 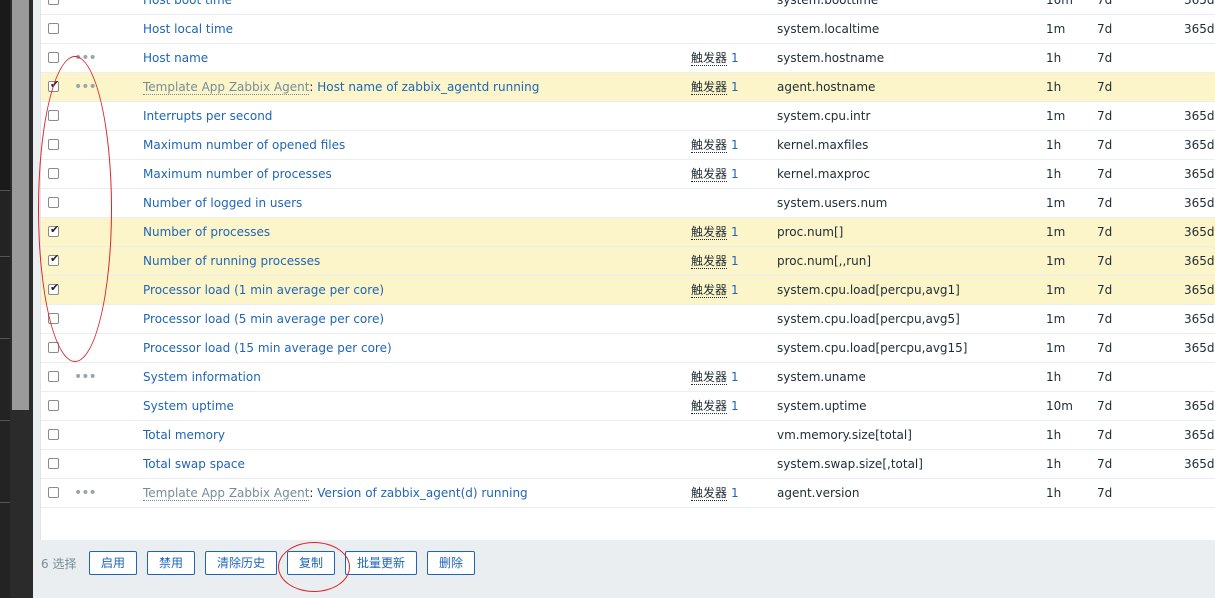 What do you see at coordinates (263, 319) in the screenshot?
I see `item-name-link: Processor load (5 min average per core)` at bounding box center [263, 319].